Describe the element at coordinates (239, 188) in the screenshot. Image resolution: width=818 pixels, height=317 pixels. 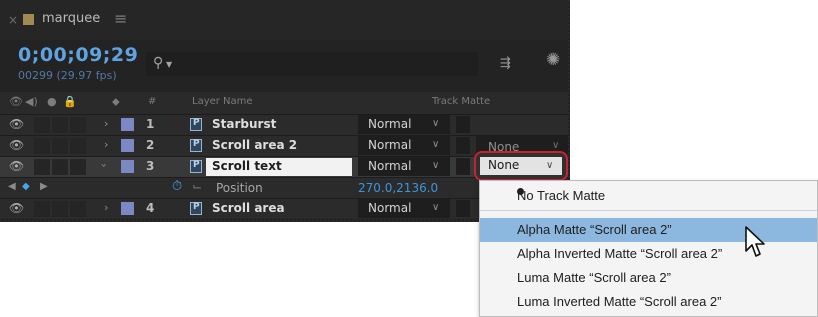
I see `property-name: Position` at that location.